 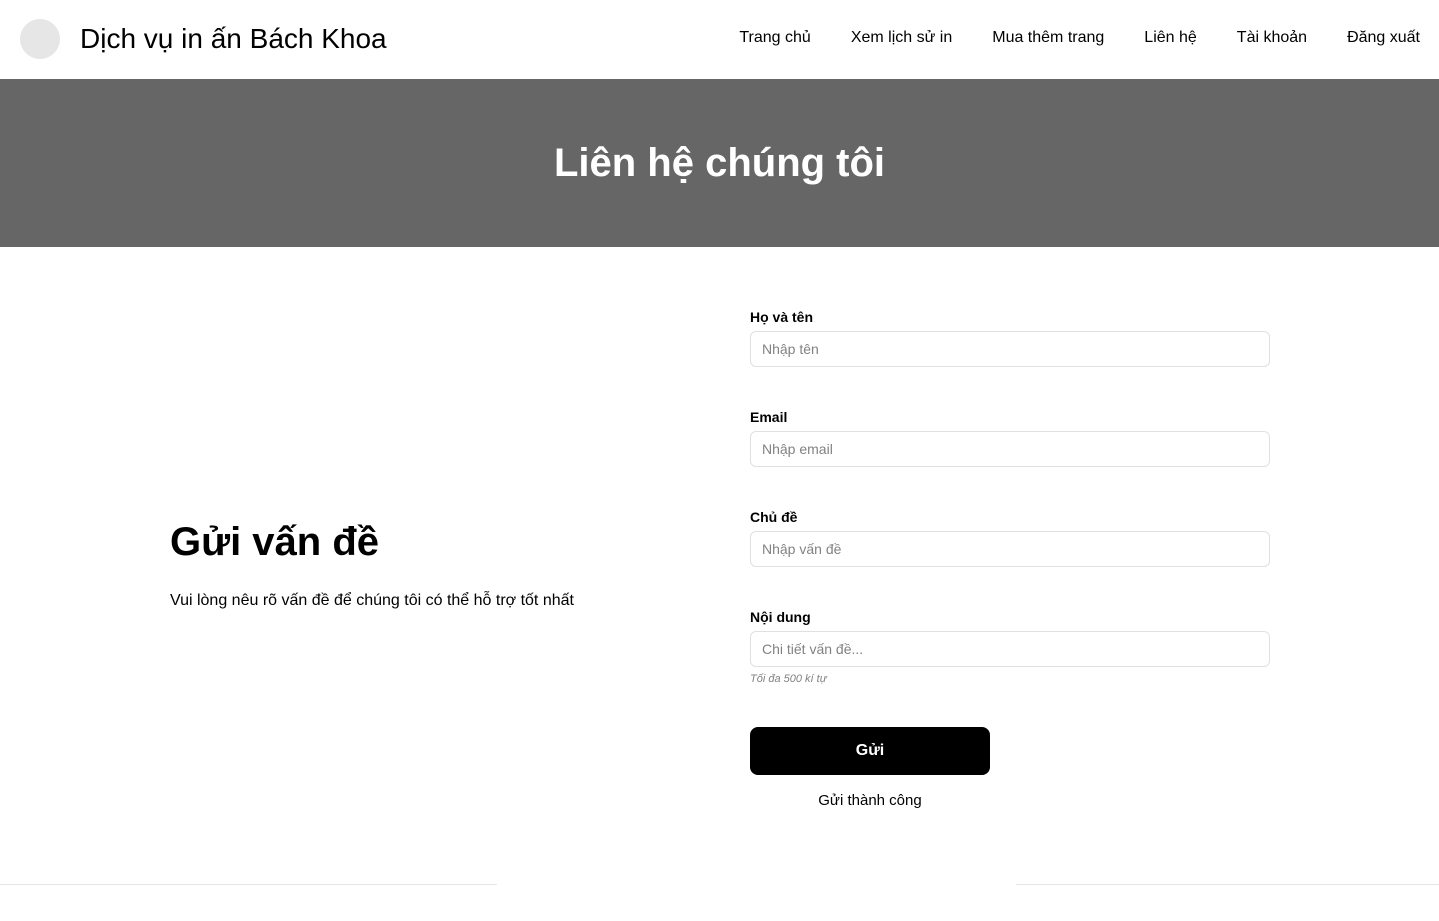 What do you see at coordinates (1010, 649) in the screenshot?
I see `content-input` at bounding box center [1010, 649].